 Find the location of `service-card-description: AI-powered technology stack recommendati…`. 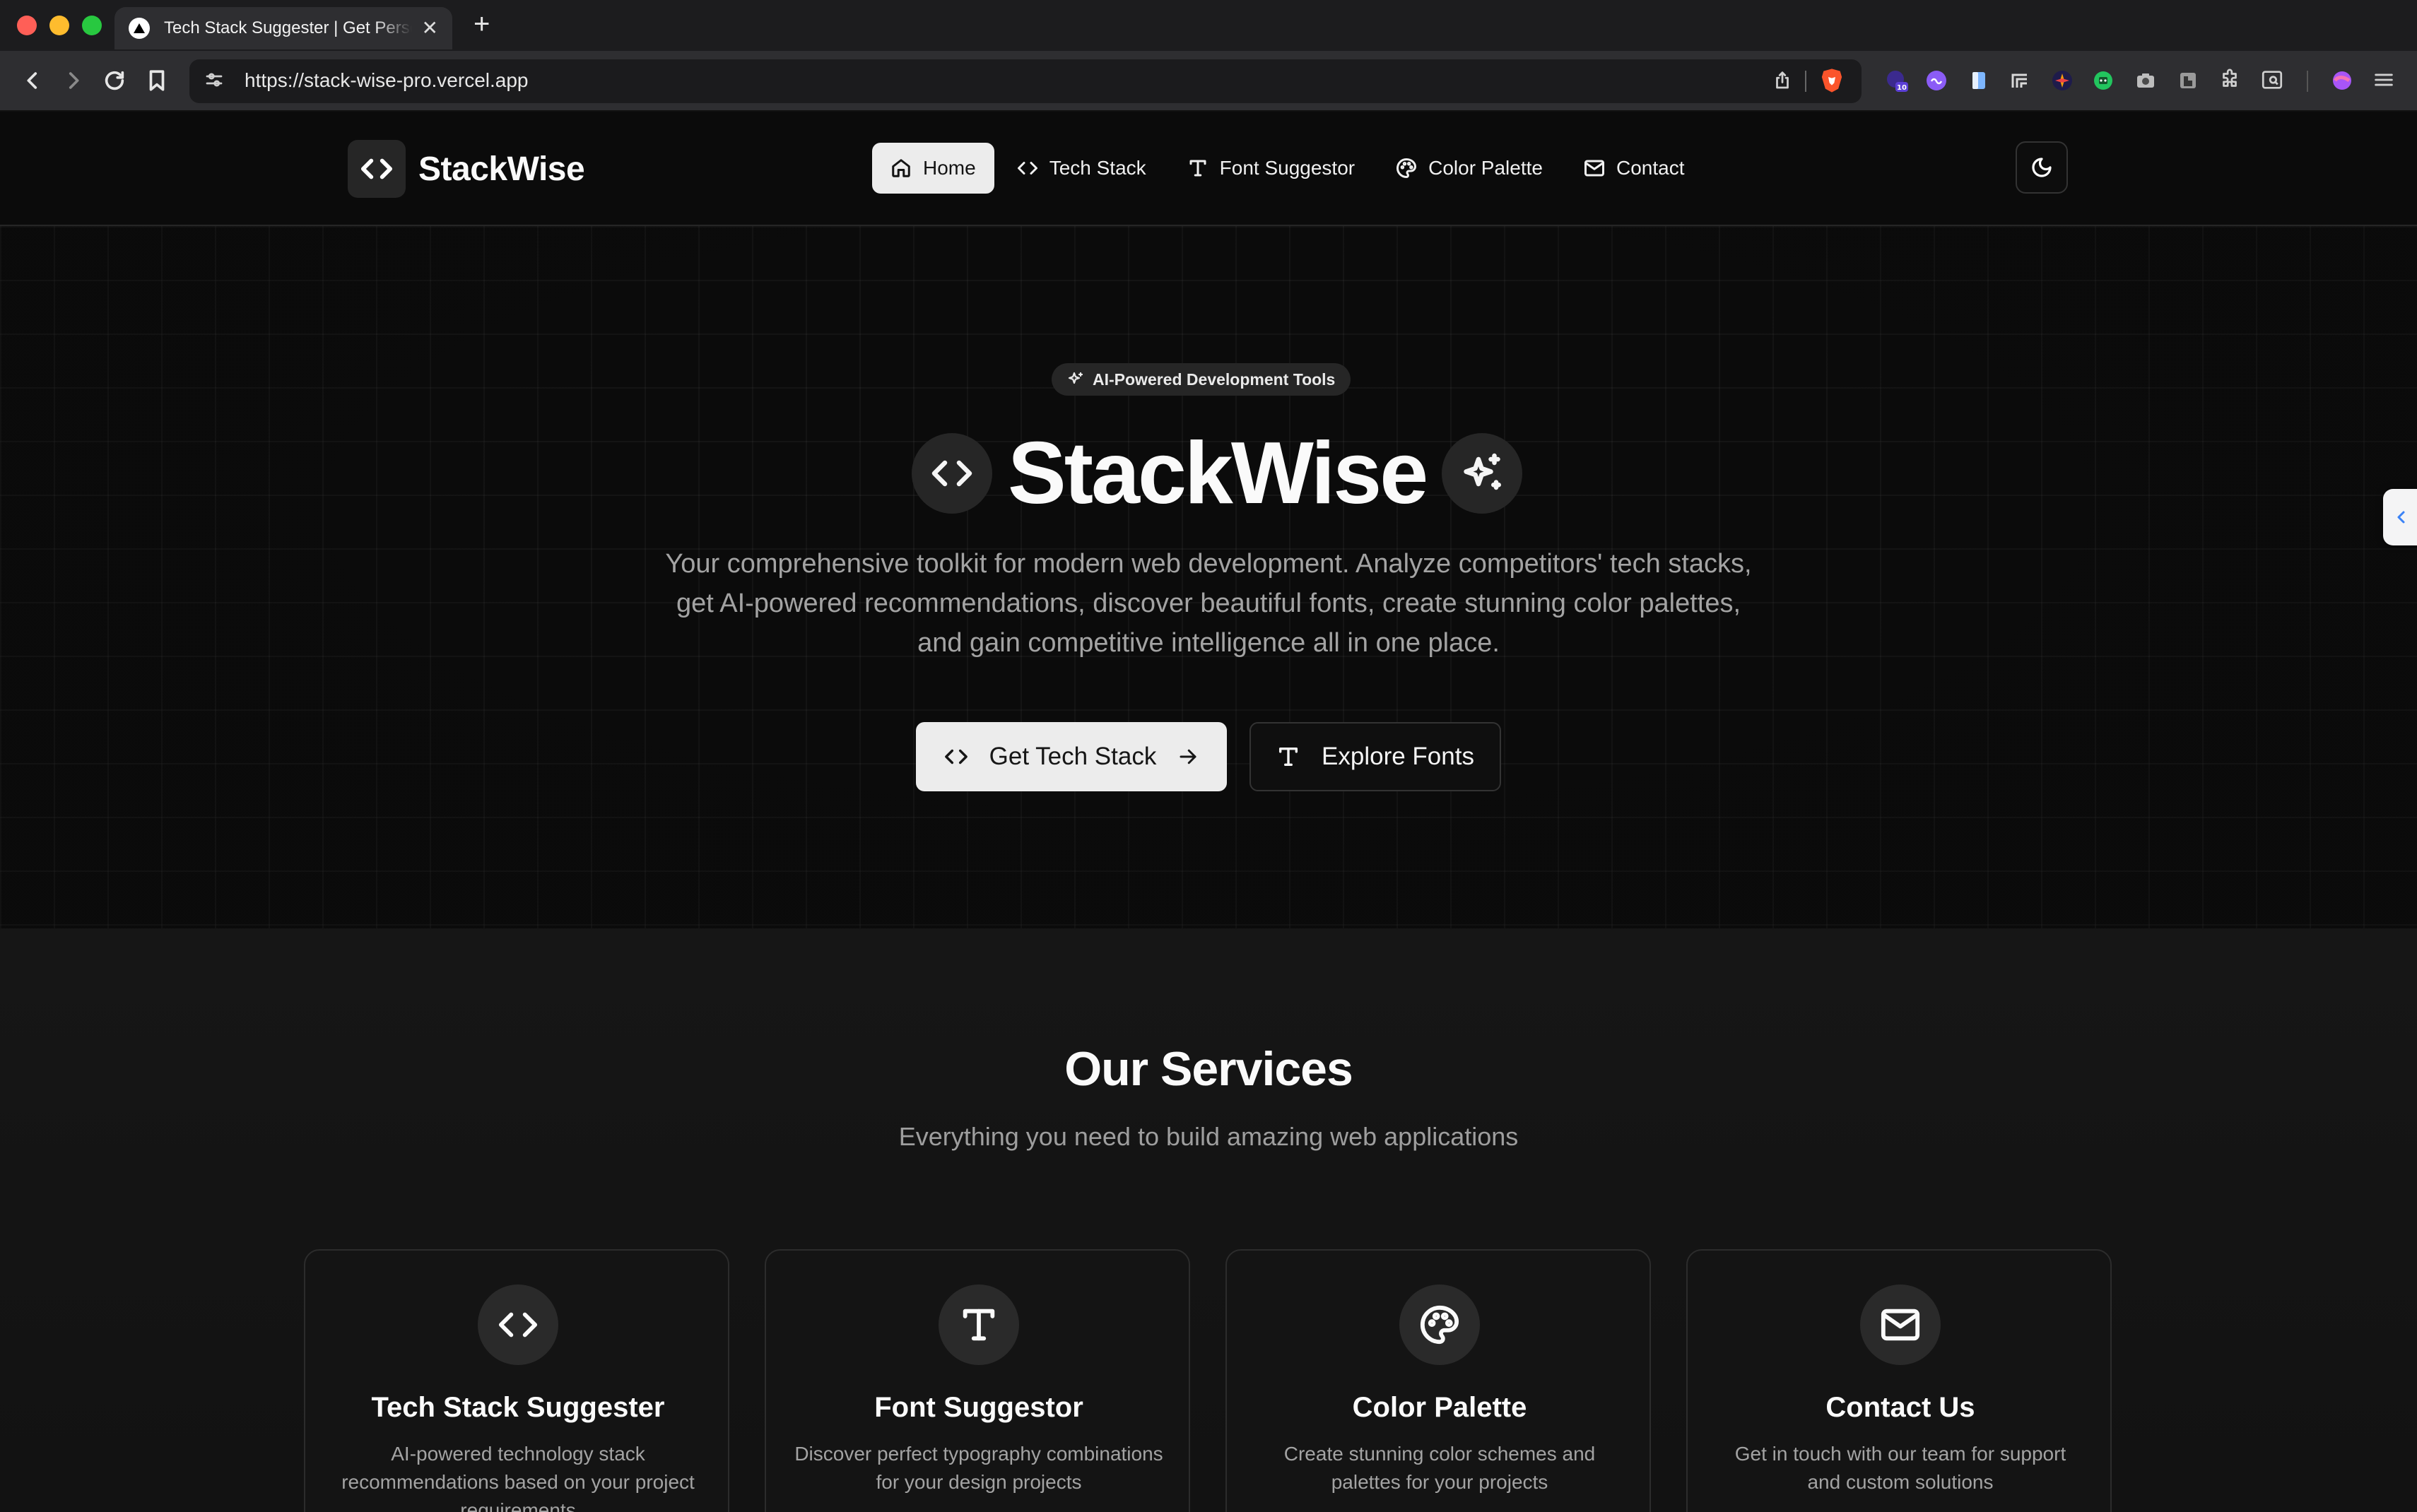

service-card-description: AI-powered technology stack recommendati… is located at coordinates (518, 1477).